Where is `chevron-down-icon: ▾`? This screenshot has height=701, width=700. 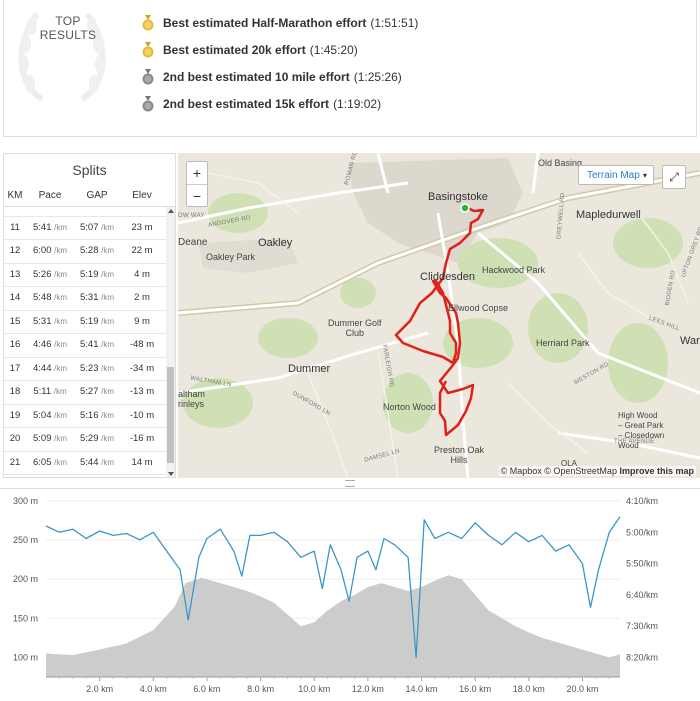
chevron-down-icon: ▾ is located at coordinates (644, 175).